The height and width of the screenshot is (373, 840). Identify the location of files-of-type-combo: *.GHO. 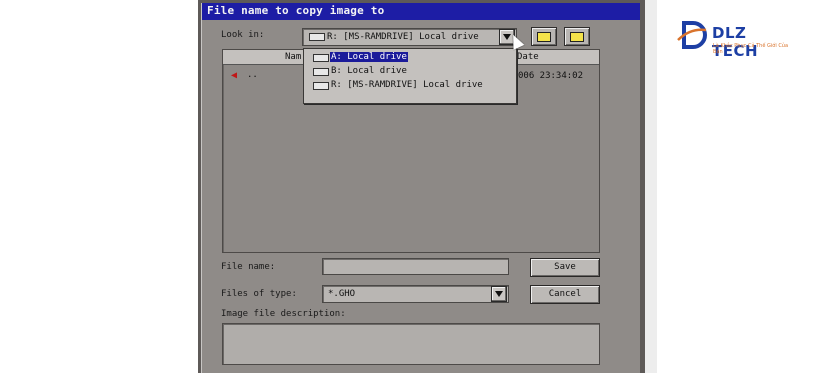
(415, 294).